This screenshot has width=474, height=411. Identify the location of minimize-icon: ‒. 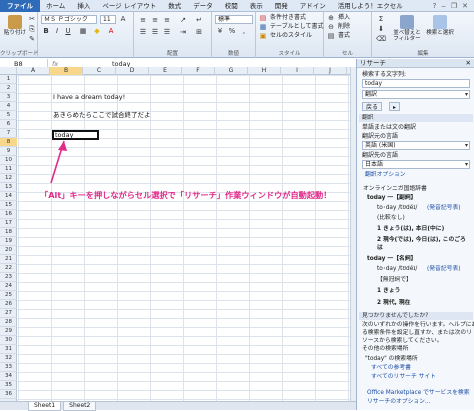
(443, 6).